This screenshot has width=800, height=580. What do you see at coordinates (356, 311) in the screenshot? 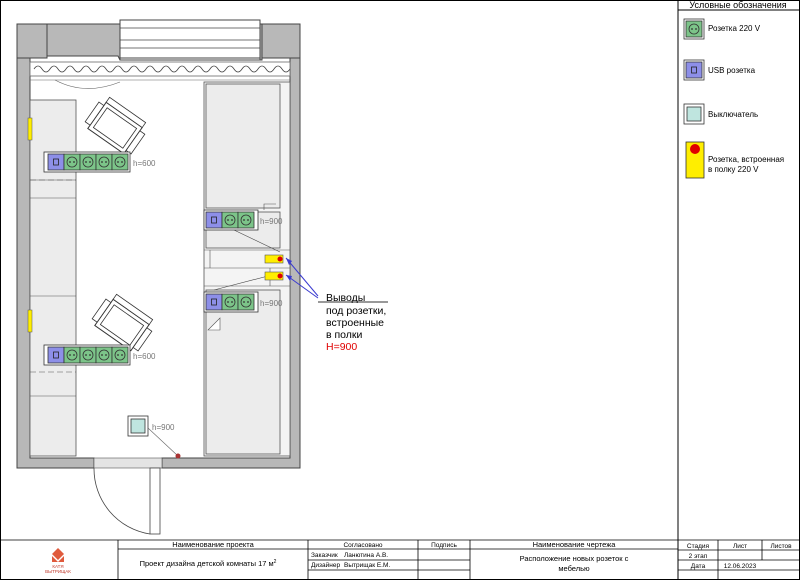
I see `callout-line-2: под розетки,` at bounding box center [356, 311].